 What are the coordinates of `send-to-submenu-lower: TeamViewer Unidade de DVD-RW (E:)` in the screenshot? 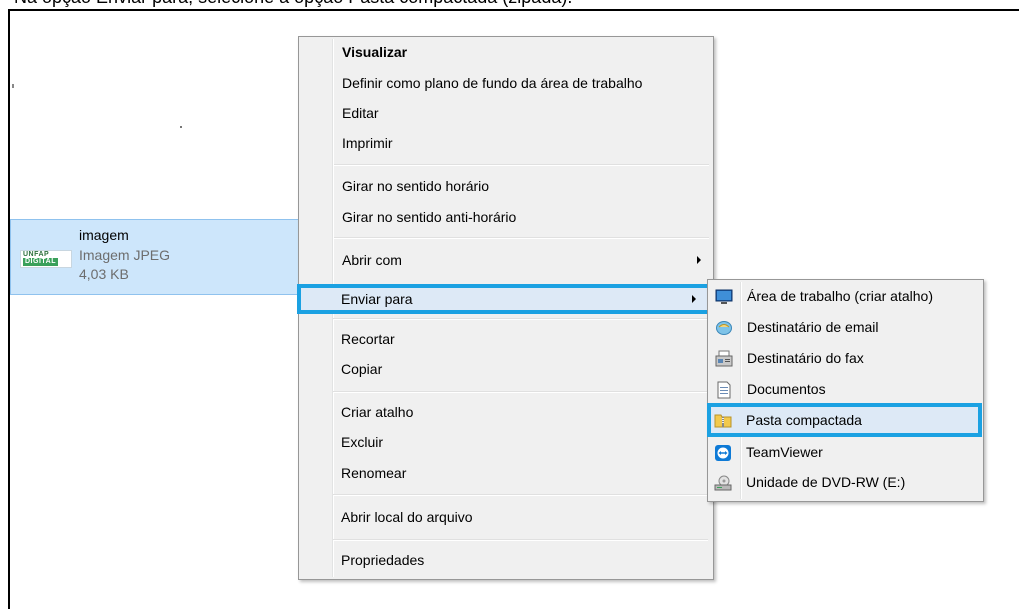 It's located at (845, 390).